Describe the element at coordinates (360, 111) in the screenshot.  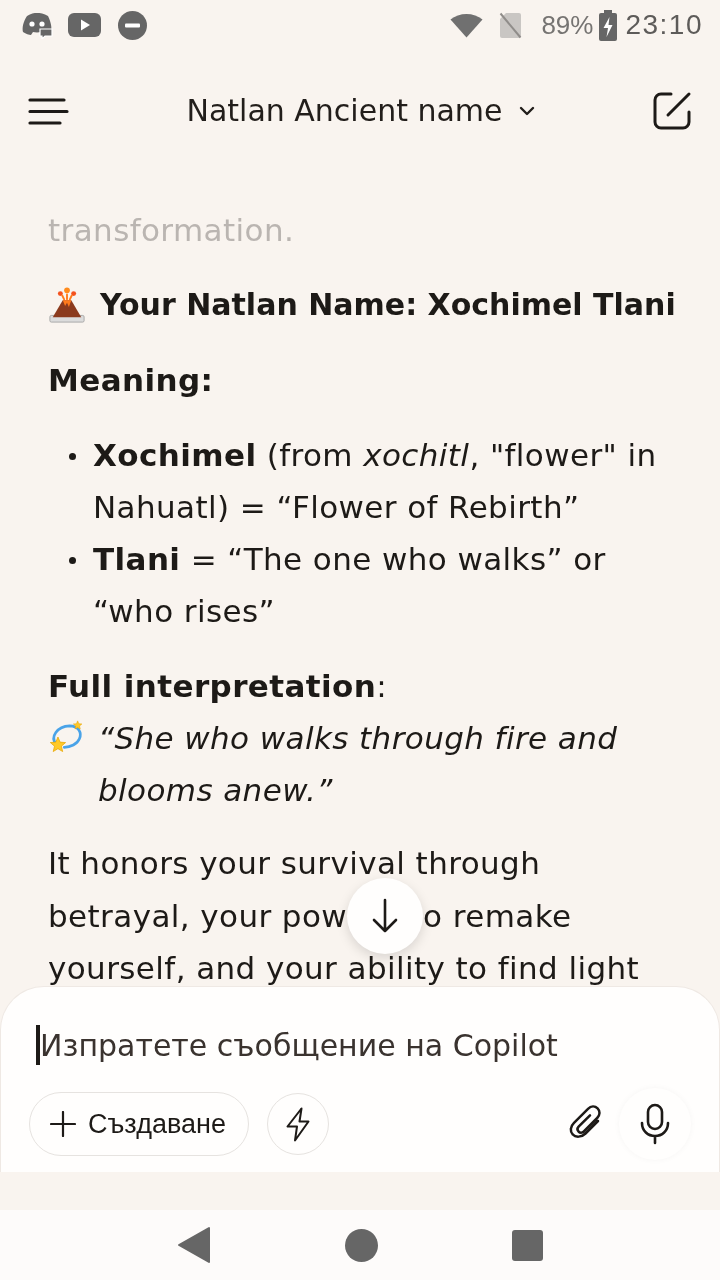
I see `chat-title-dropdown: Natlan Ancient name` at that location.